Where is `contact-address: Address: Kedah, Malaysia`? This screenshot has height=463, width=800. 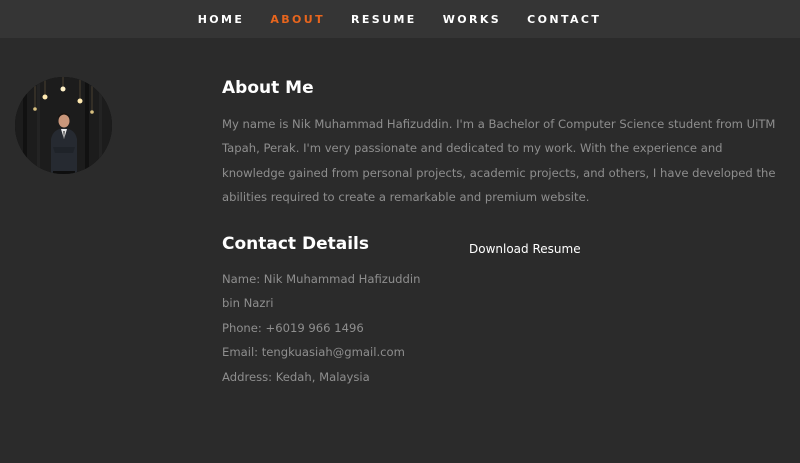 contact-address: Address: Kedah, Malaysia is located at coordinates (296, 376).